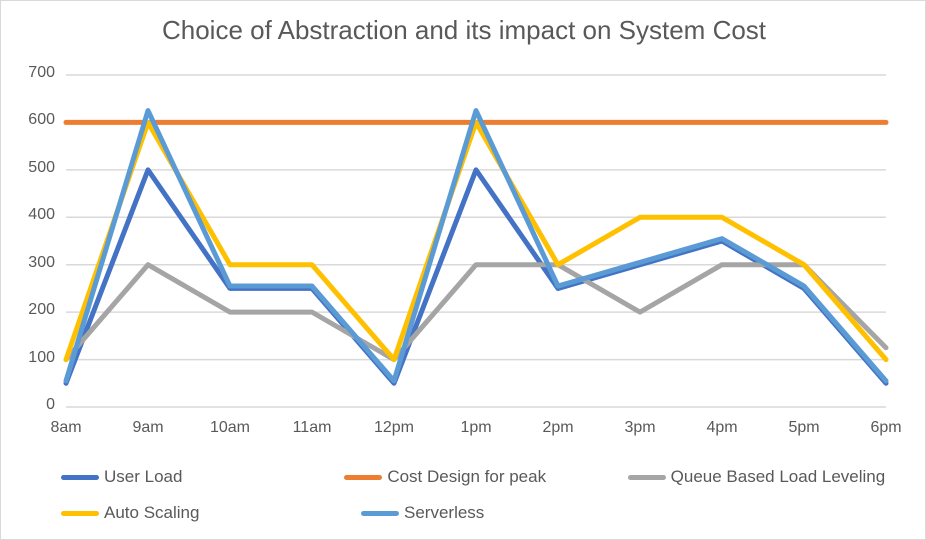 The width and height of the screenshot is (926, 540). Describe the element at coordinates (476, 427) in the screenshot. I see `x-axis-tick-label: 1pm` at that location.